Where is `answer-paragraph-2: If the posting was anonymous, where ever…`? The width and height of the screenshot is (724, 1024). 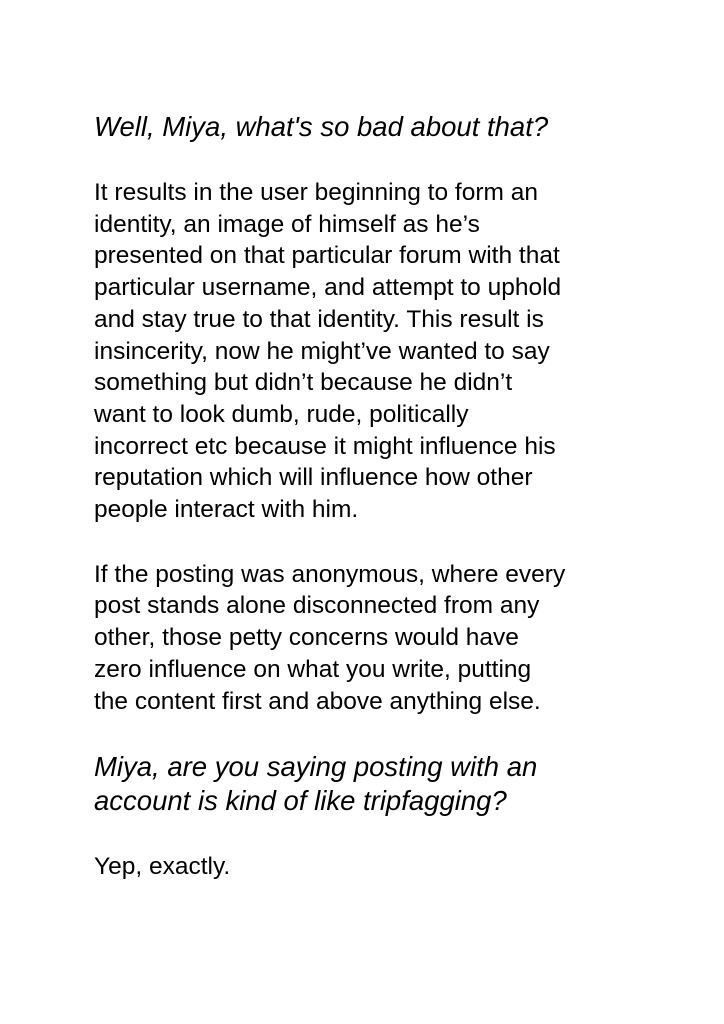 answer-paragraph-2: If the posting was anonymous, where ever… is located at coordinates (374, 638).